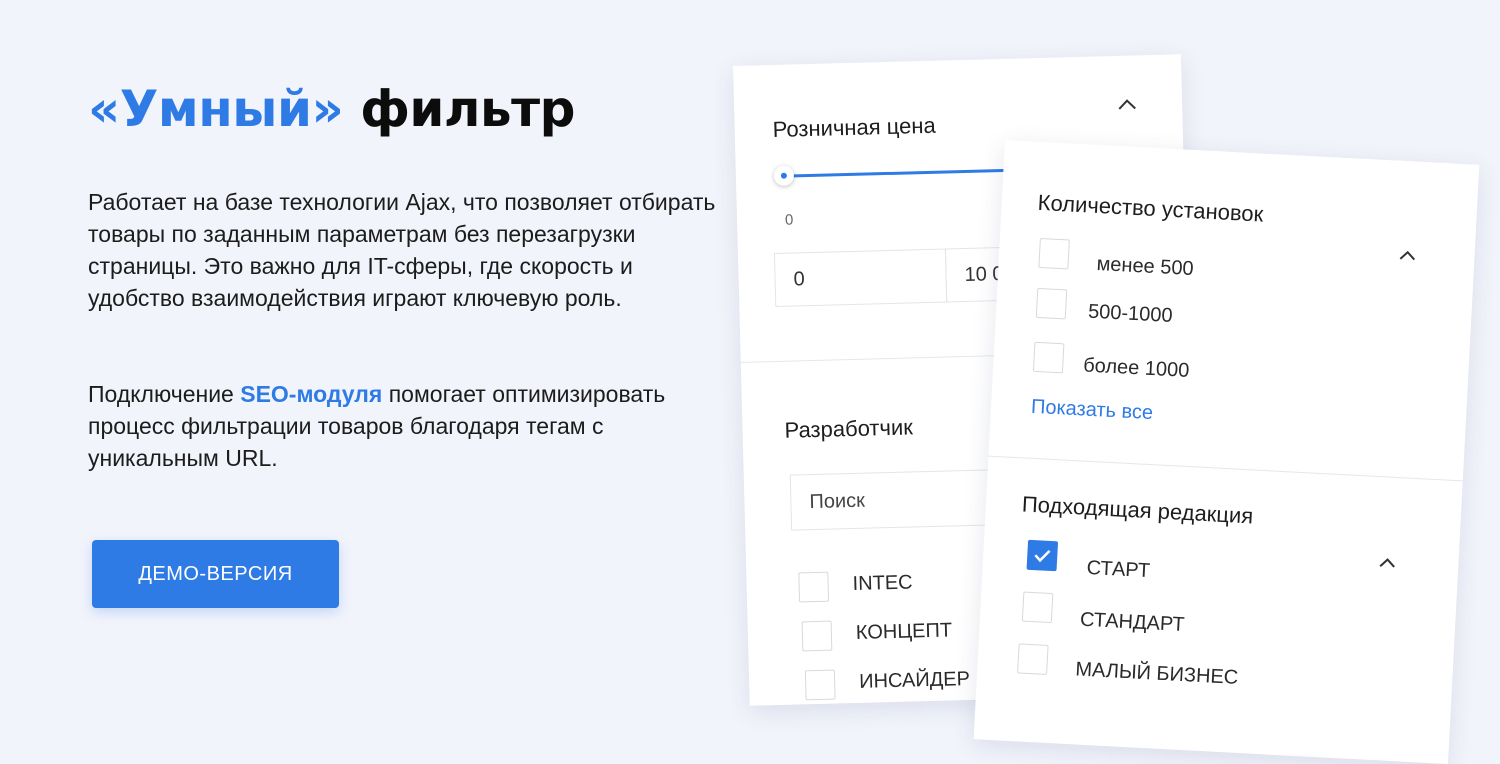  I want to click on slider-handle-dot, so click(783, 175).